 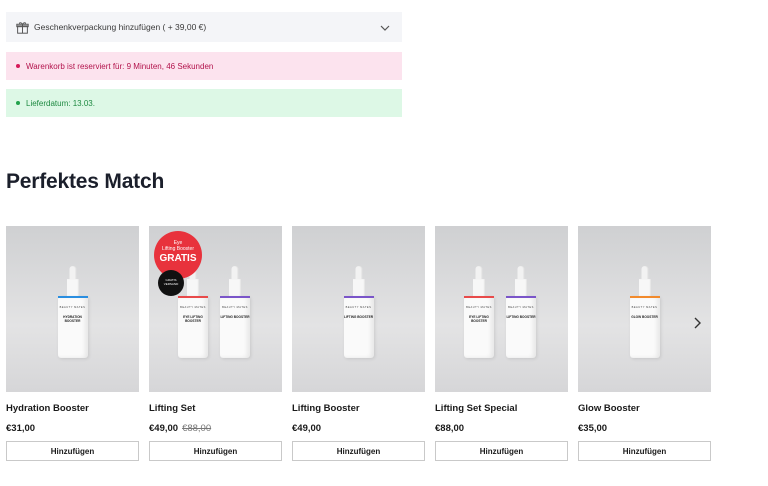 What do you see at coordinates (358, 428) in the screenshot?
I see `price-row: €49,00` at bounding box center [358, 428].